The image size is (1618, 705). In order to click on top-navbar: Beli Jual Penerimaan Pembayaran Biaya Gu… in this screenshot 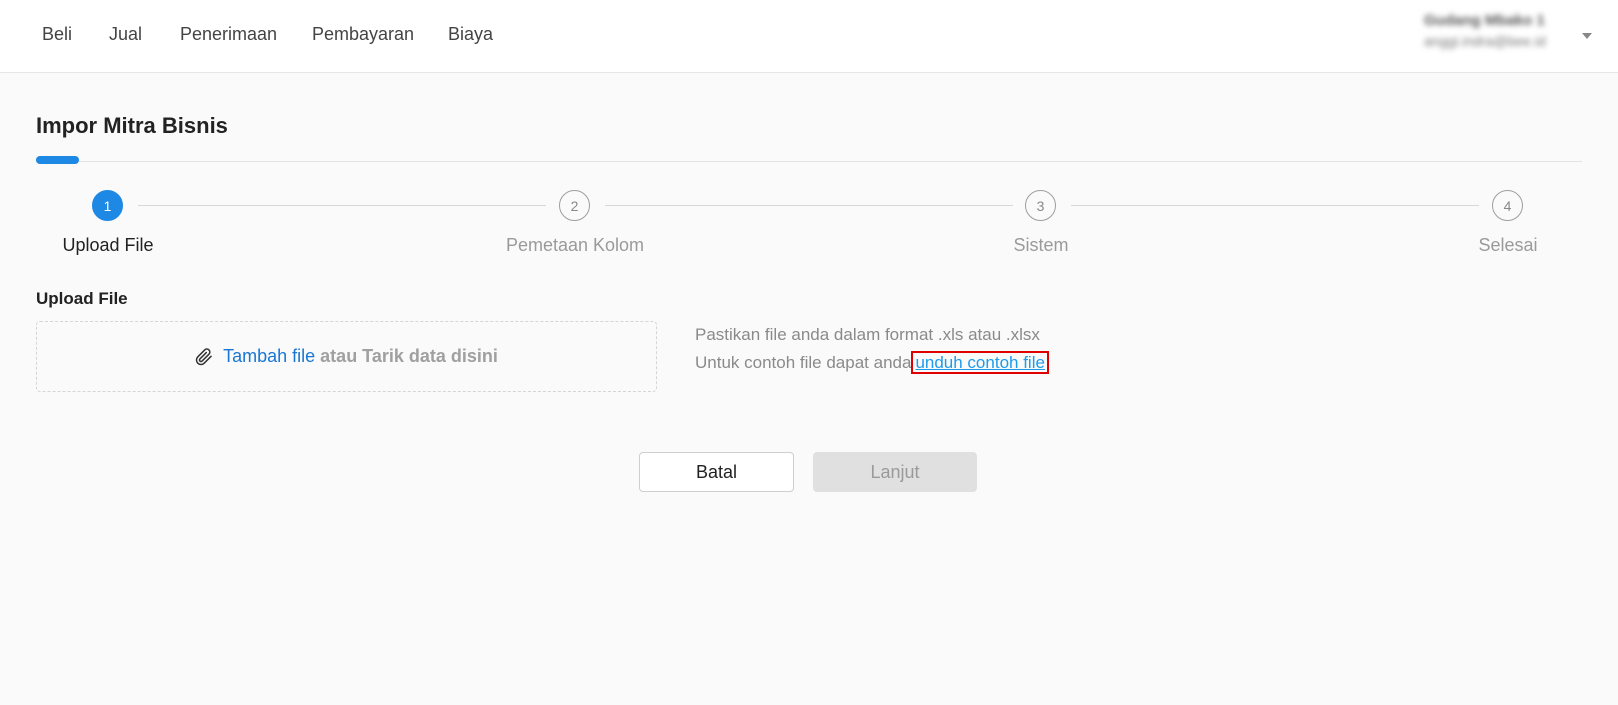, I will do `click(809, 36)`.